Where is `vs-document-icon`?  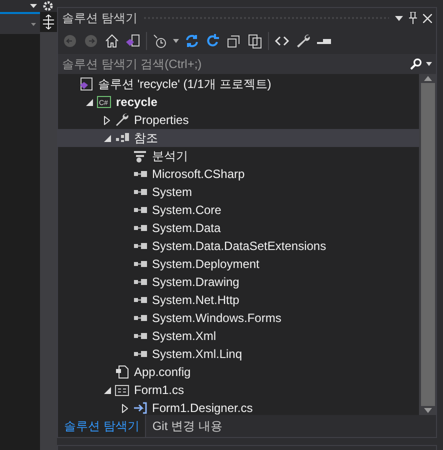 vs-document-icon is located at coordinates (133, 41).